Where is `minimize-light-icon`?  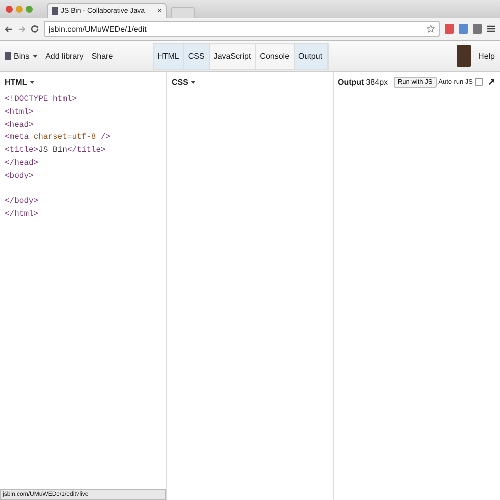
minimize-light-icon is located at coordinates (19, 9).